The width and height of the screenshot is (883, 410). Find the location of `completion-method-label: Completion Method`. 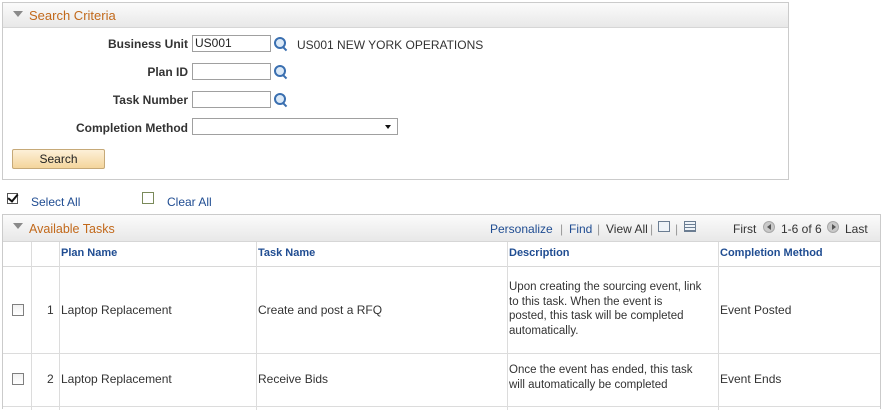

completion-method-label: Completion Method is located at coordinates (132, 128).